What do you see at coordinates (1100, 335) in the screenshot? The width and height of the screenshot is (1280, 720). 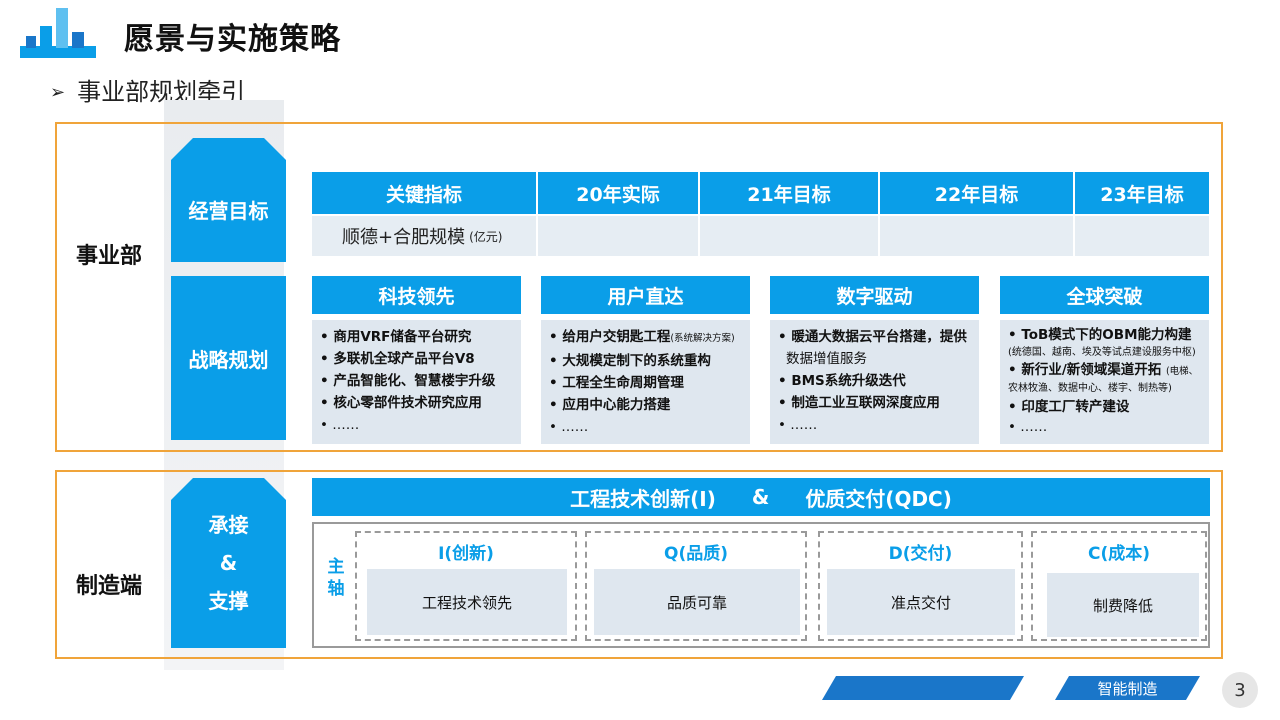 I see `strategy-item: • ToB模式下的OBM能力构建` at bounding box center [1100, 335].